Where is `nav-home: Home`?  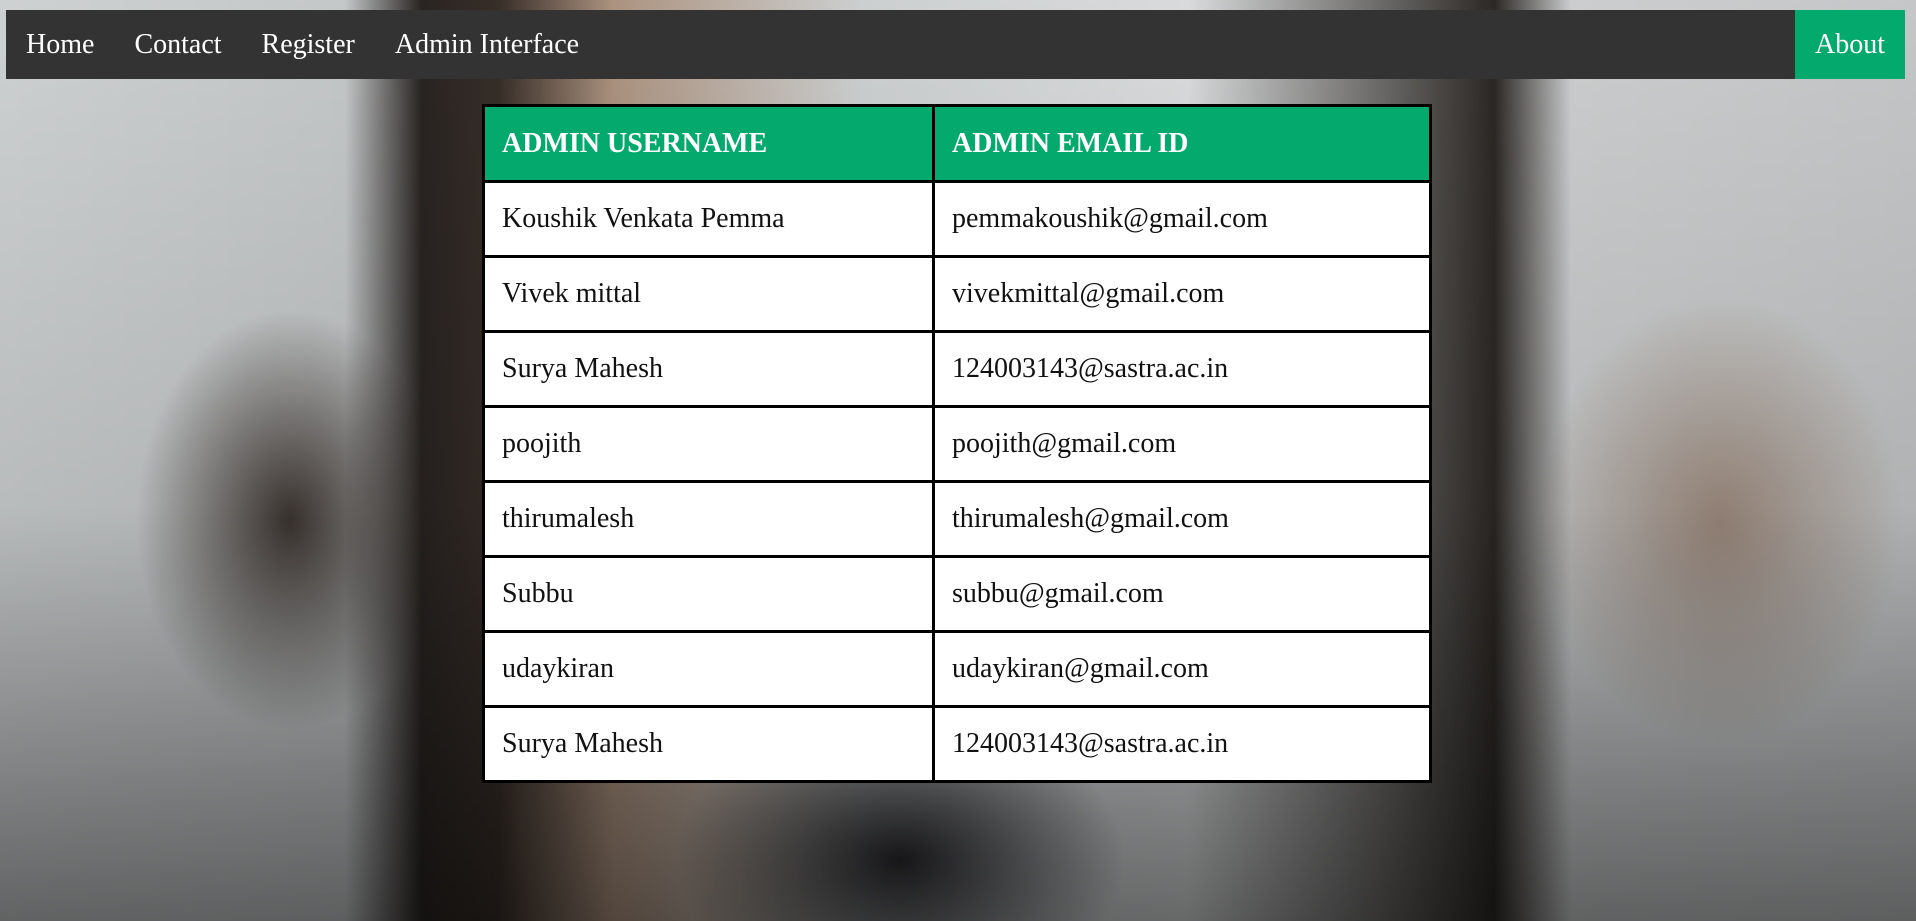 nav-home: Home is located at coordinates (60, 44).